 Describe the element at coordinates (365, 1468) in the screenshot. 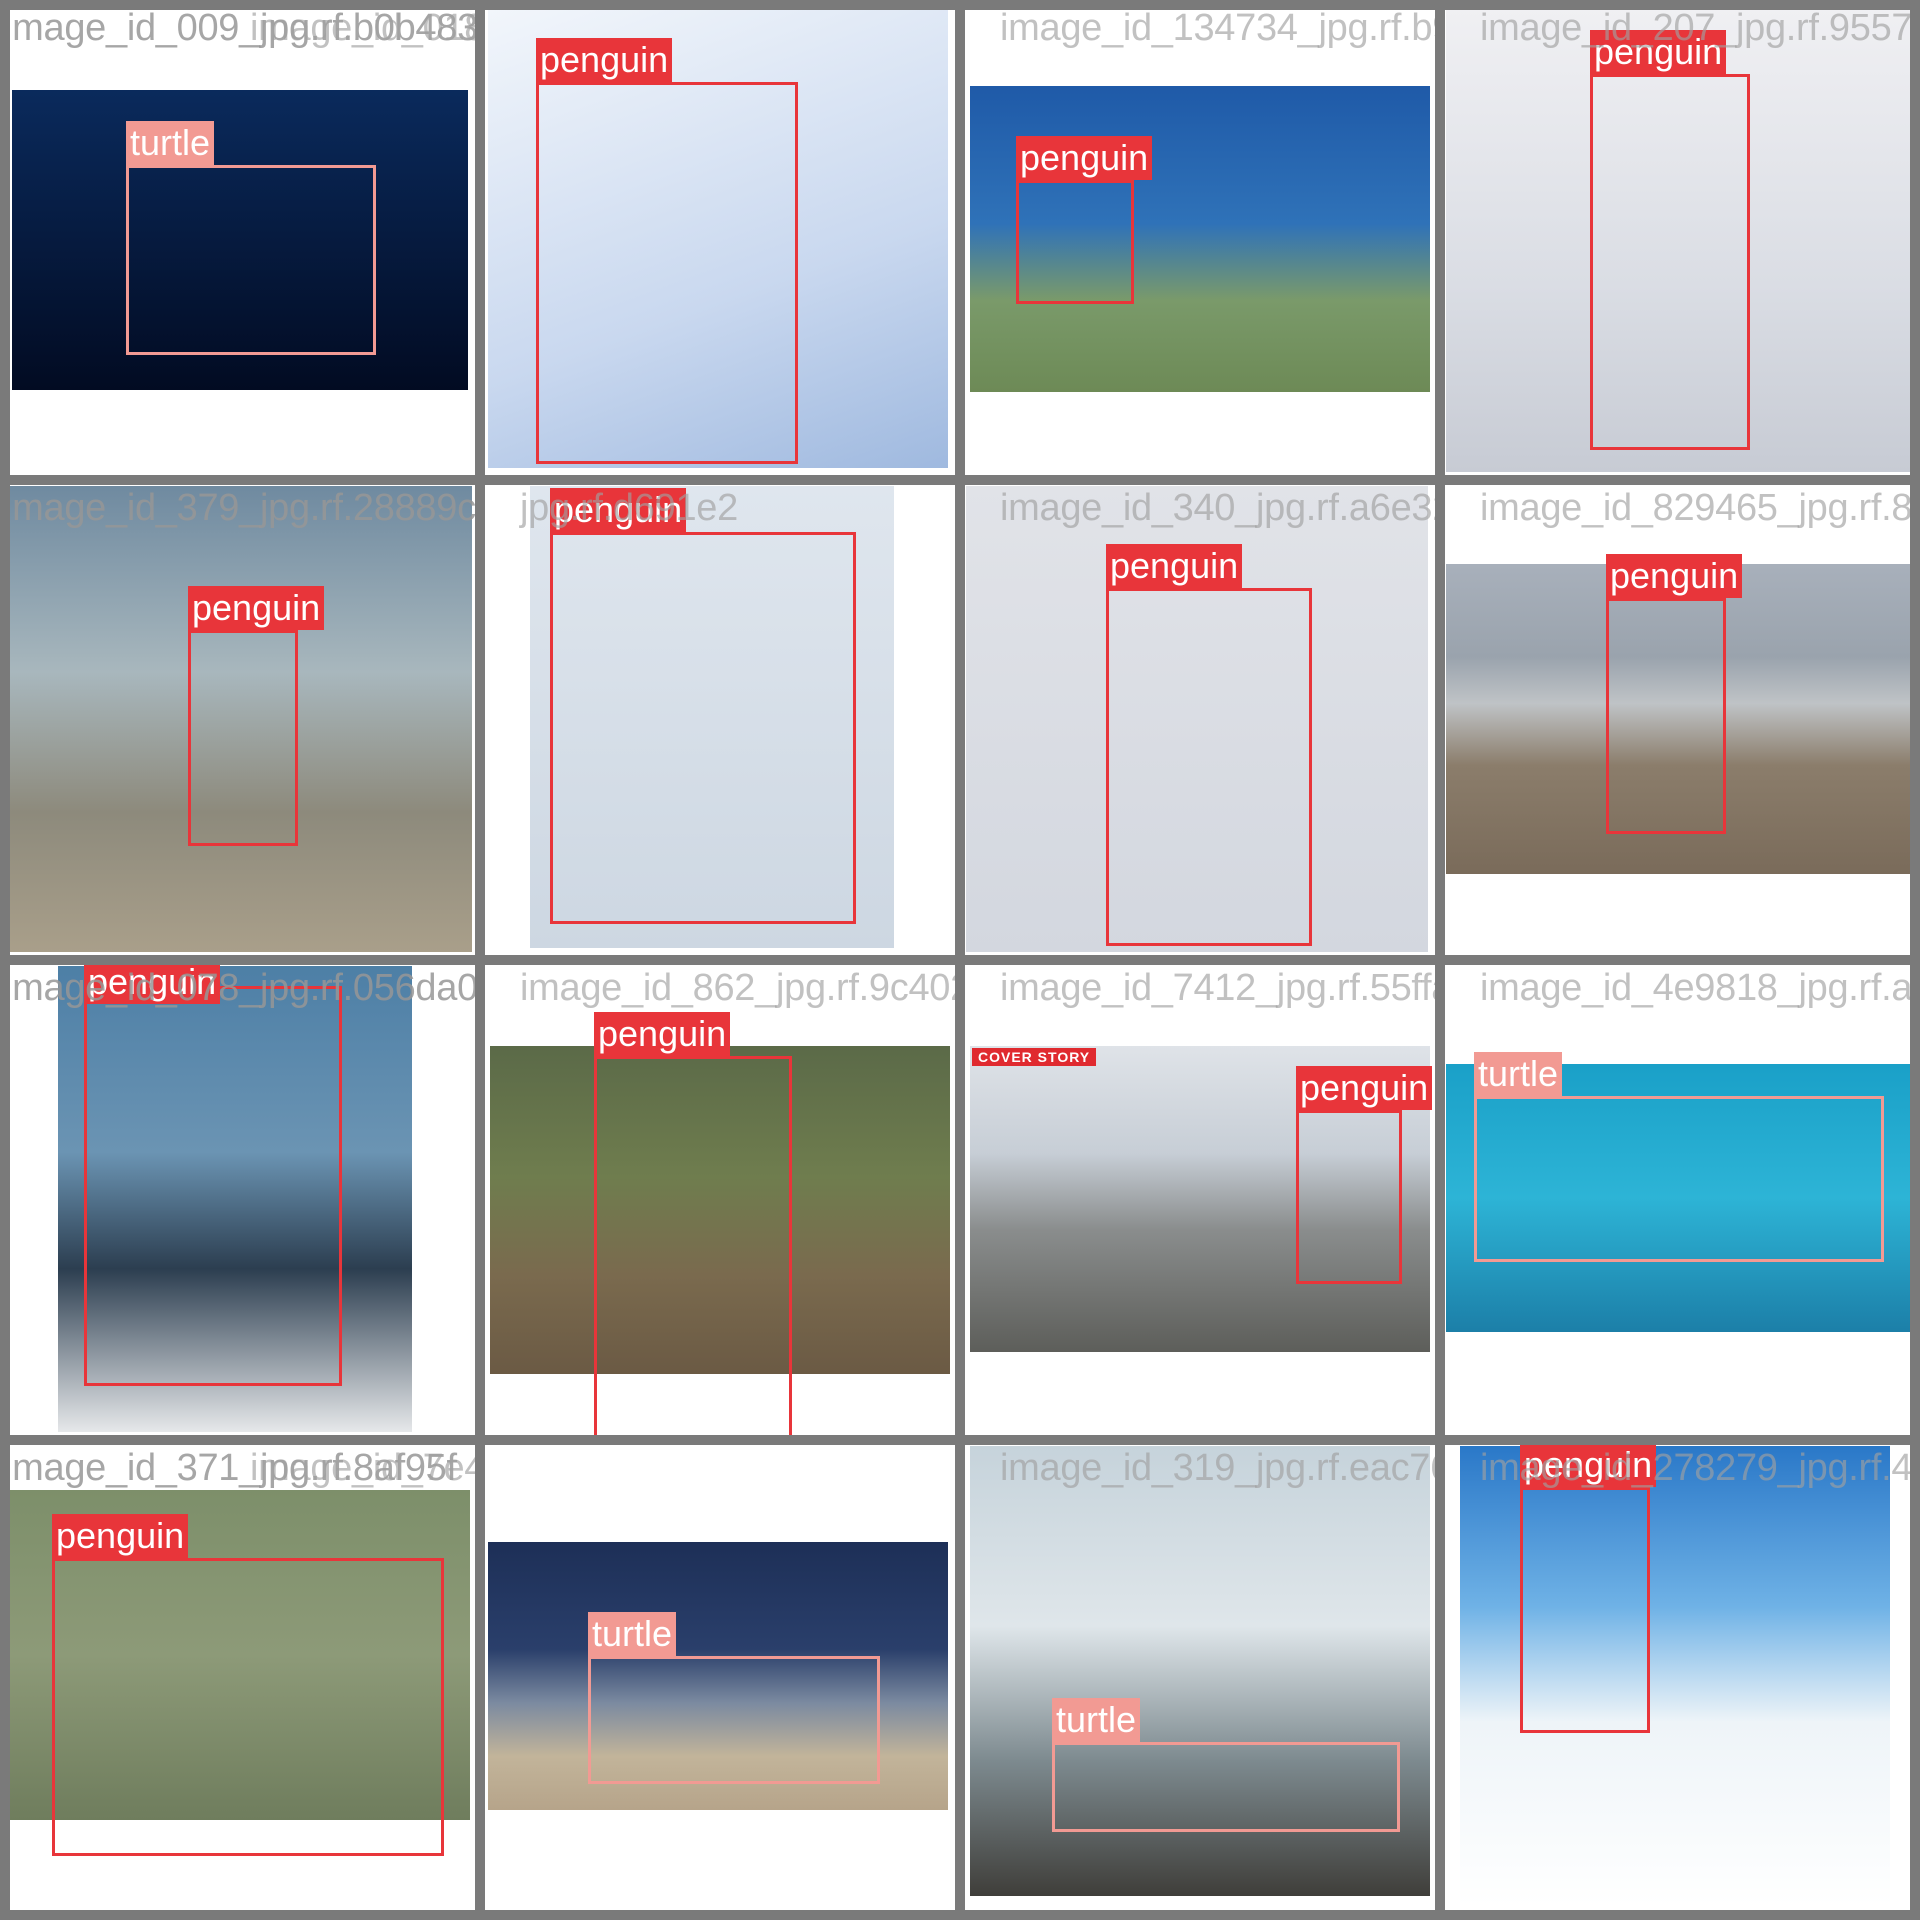

I see `filename-overlap-caption: image_id_7e4554_jpg.rf.c6d85` at that location.